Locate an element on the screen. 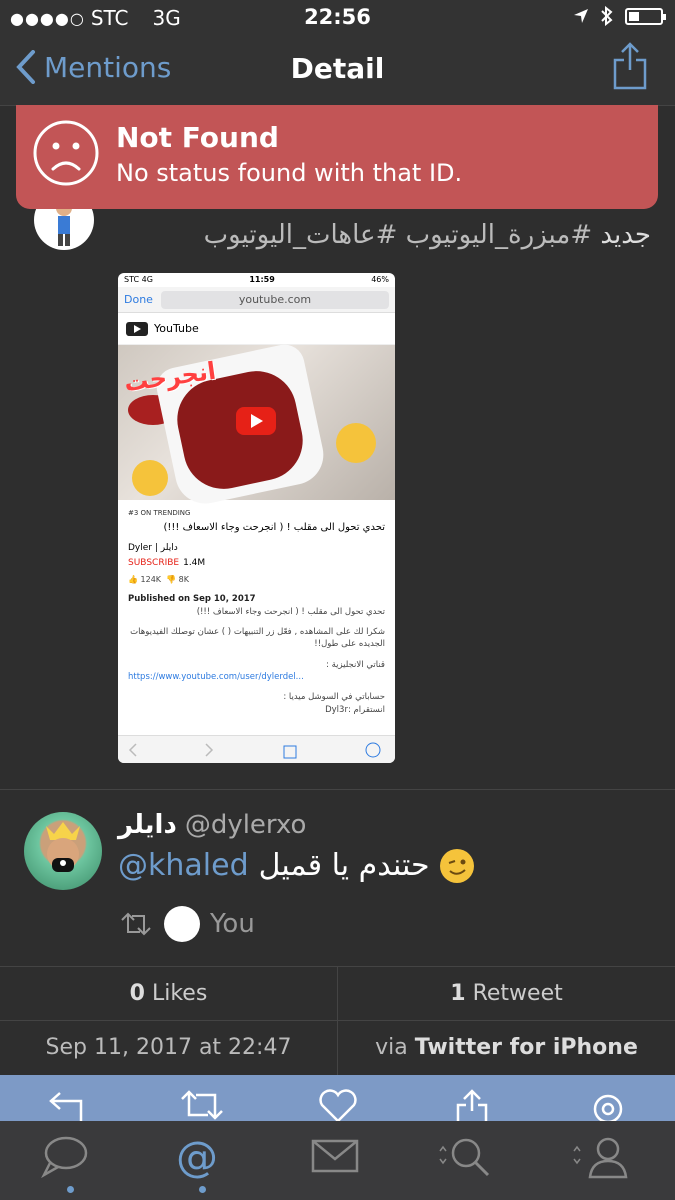 The width and height of the screenshot is (675, 1200). image-url-bar: Done youtube.com is located at coordinates (256, 300).